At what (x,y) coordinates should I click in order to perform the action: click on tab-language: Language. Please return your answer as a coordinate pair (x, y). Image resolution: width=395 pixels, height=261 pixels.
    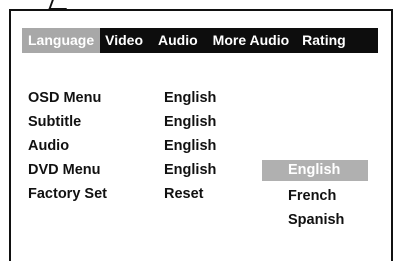
    Looking at the image, I should click on (61, 40).